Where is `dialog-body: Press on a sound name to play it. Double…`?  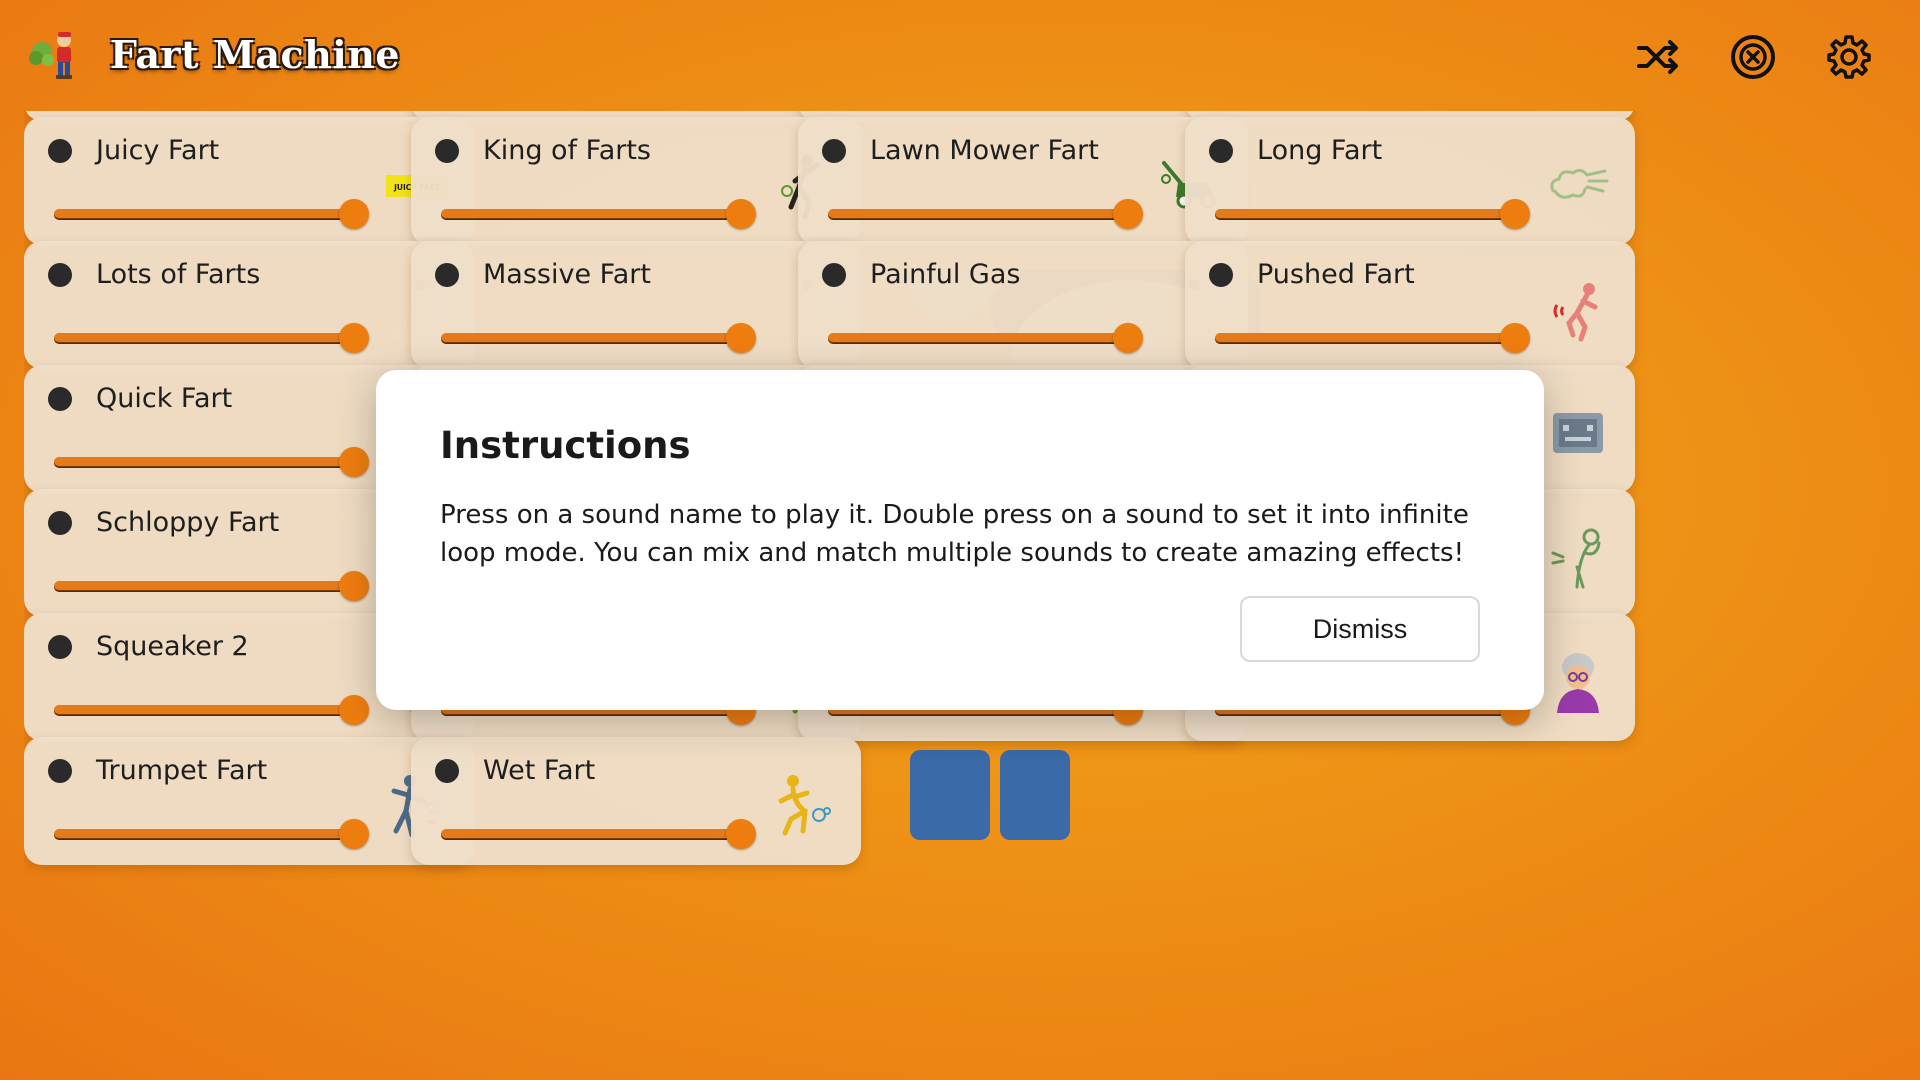
dialog-body: Press on a sound name to play it. Double… is located at coordinates (954, 534).